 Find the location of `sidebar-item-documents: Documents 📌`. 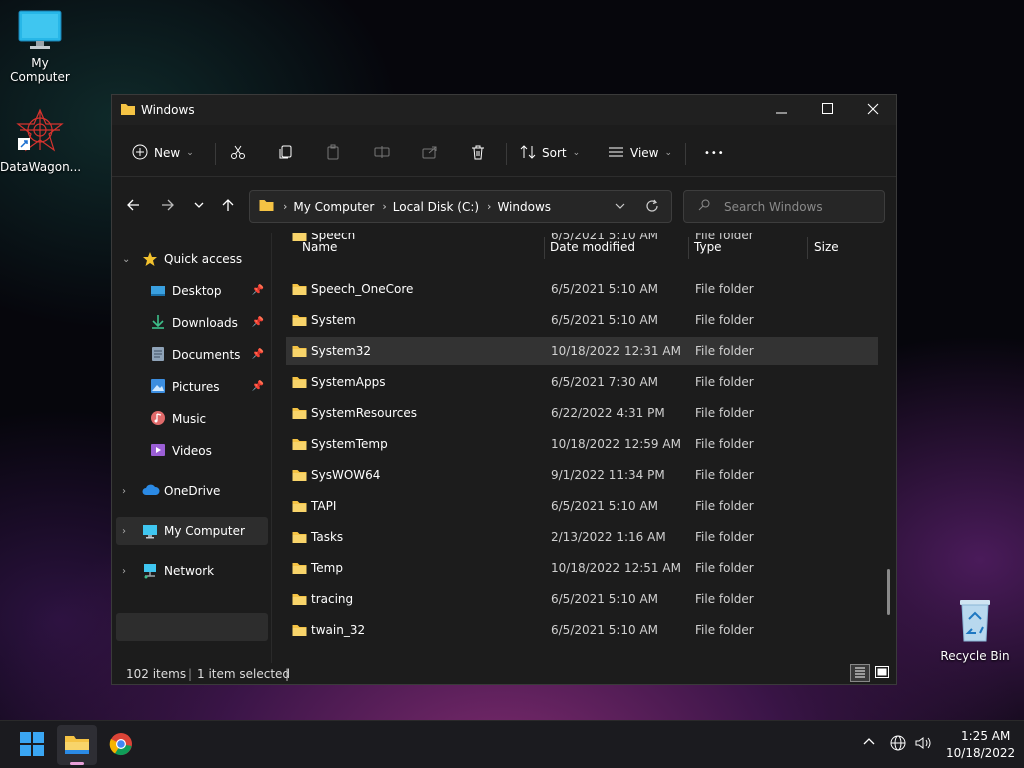

sidebar-item-documents: Documents 📌 is located at coordinates (192, 355).